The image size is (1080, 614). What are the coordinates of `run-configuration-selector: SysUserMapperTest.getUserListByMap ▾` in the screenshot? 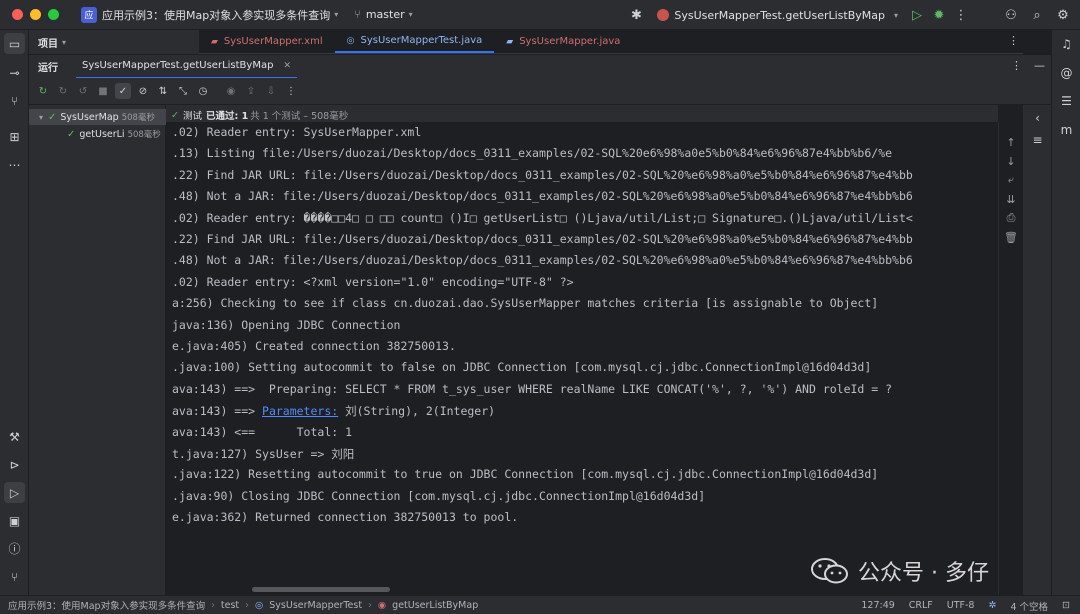 It's located at (777, 15).